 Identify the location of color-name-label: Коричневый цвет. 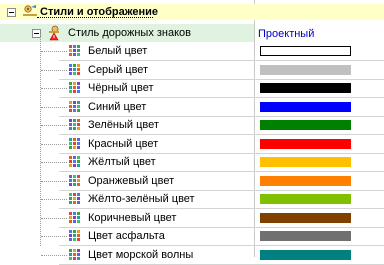
(132, 218).